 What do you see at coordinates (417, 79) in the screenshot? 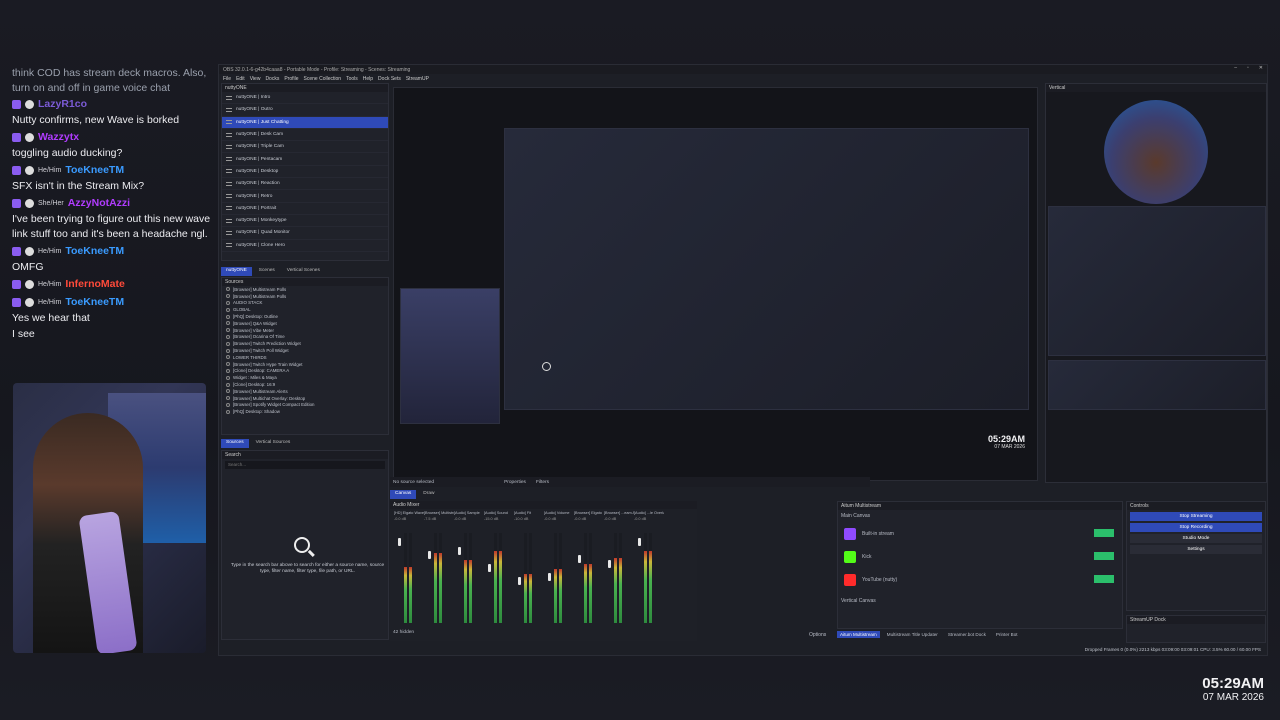
I see `menu-item: StreamUP` at bounding box center [417, 79].